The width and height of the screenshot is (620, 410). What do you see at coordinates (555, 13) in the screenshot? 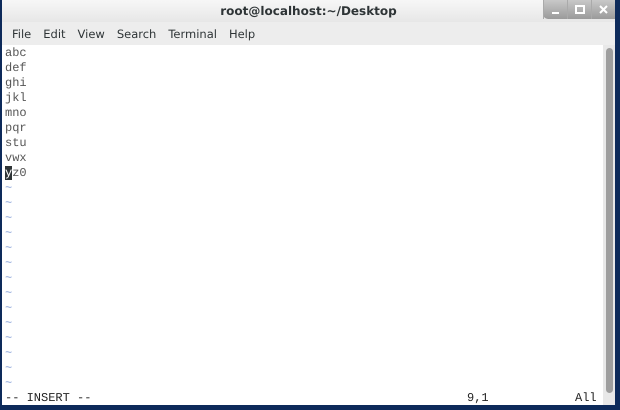
I see `minimize-icon` at bounding box center [555, 13].